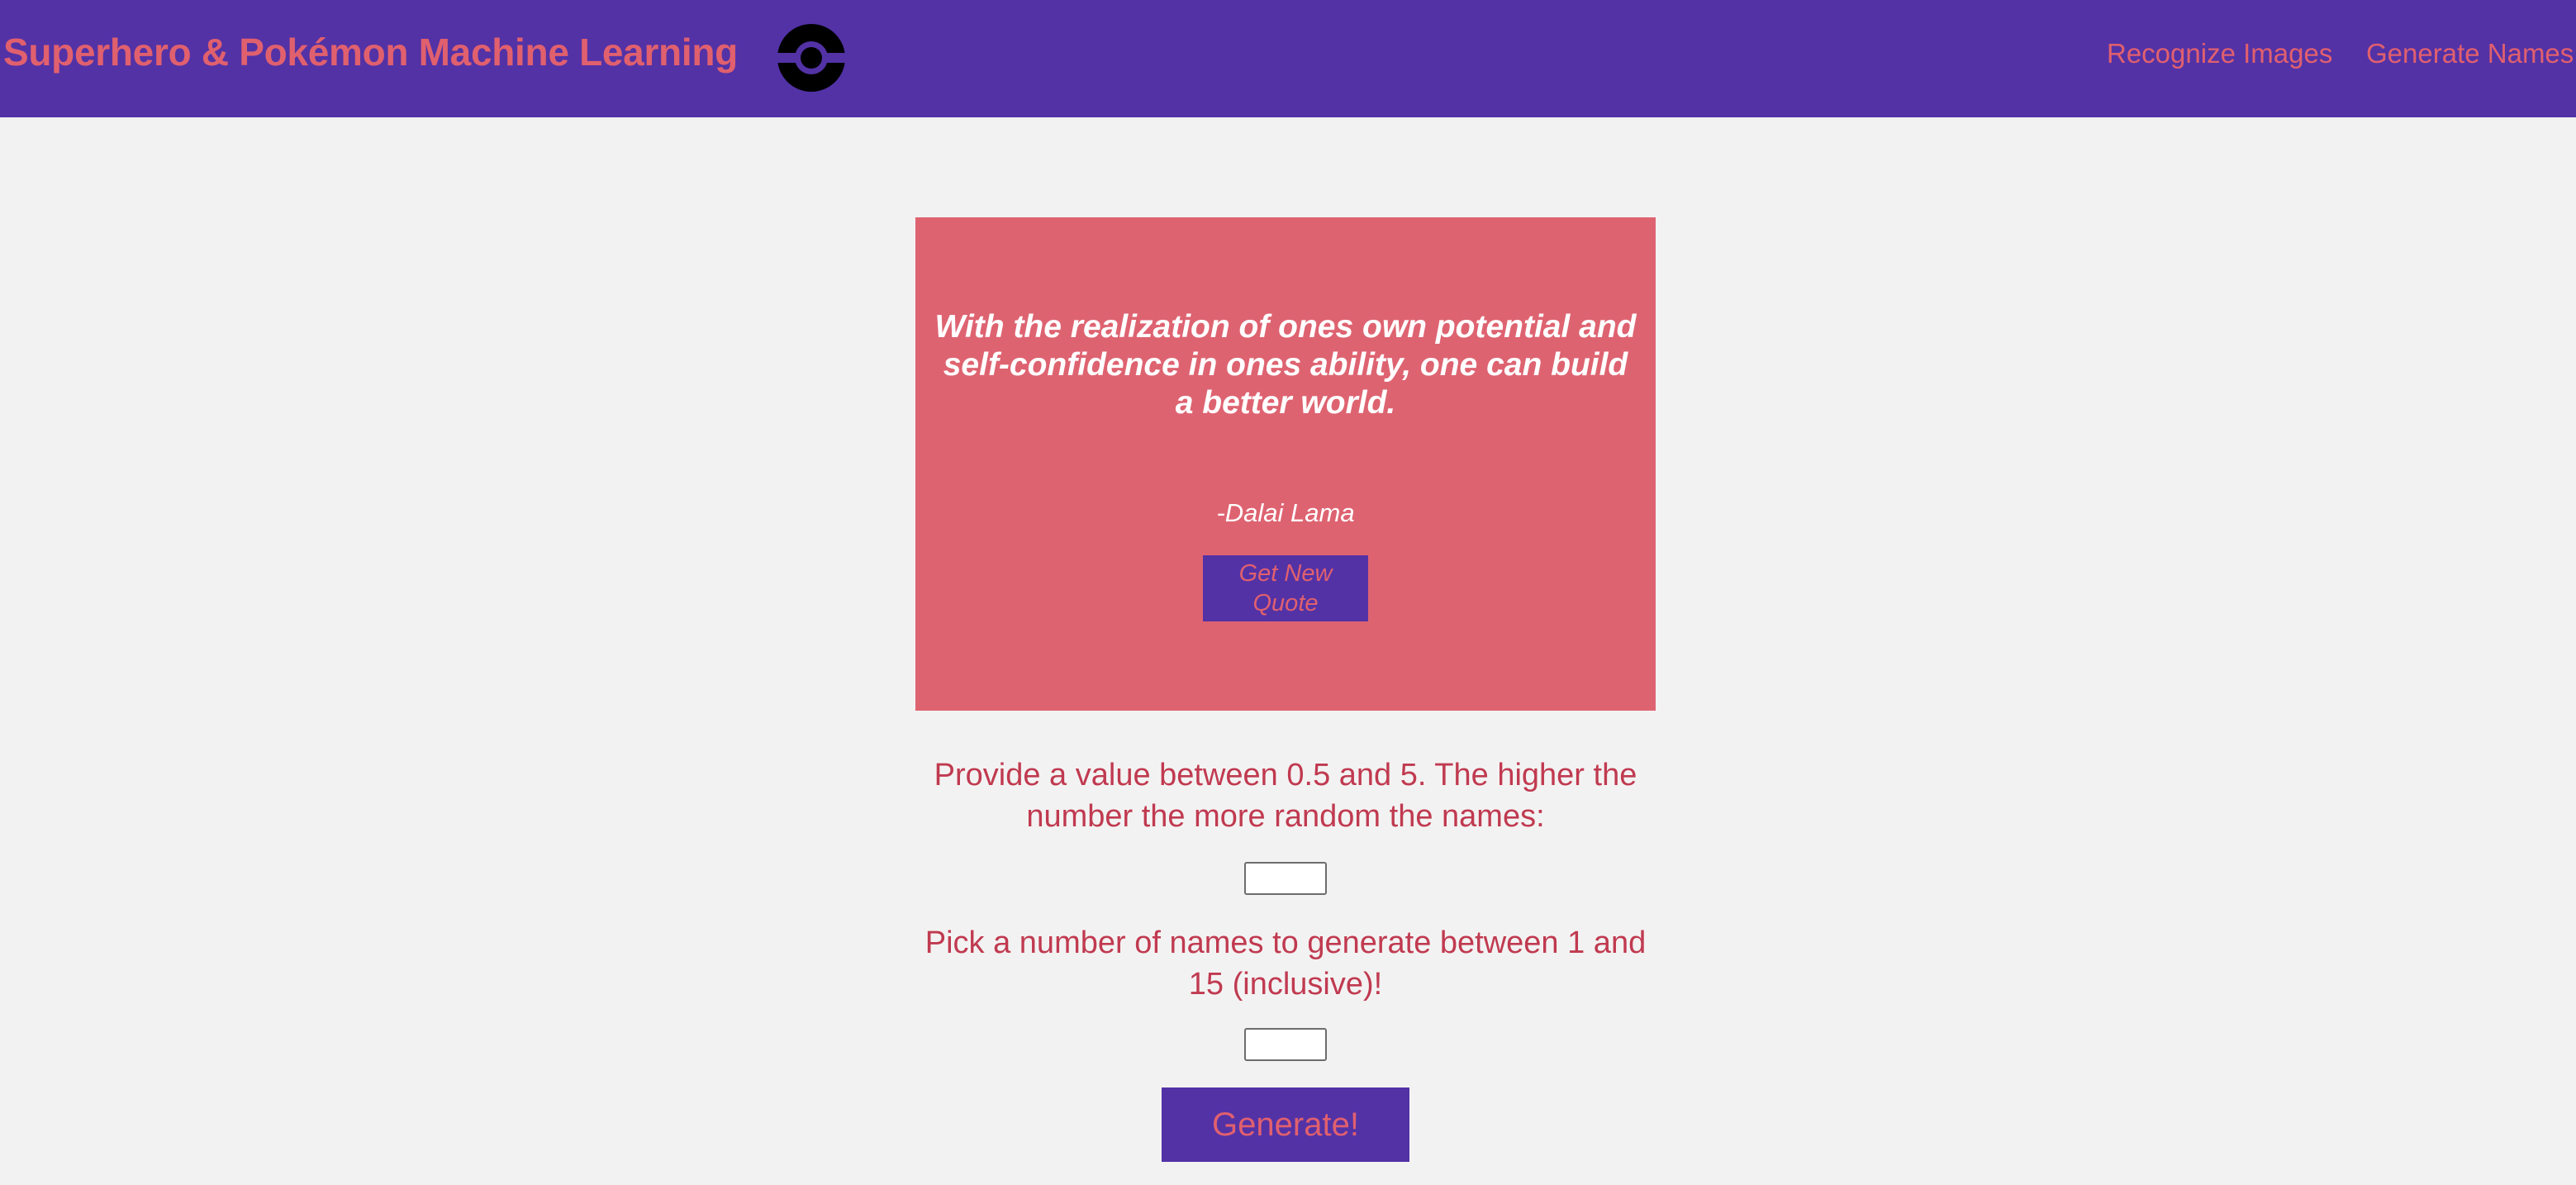 This screenshot has height=1185, width=2576. I want to click on quote-author: -Dalai Lama, so click(1285, 512).